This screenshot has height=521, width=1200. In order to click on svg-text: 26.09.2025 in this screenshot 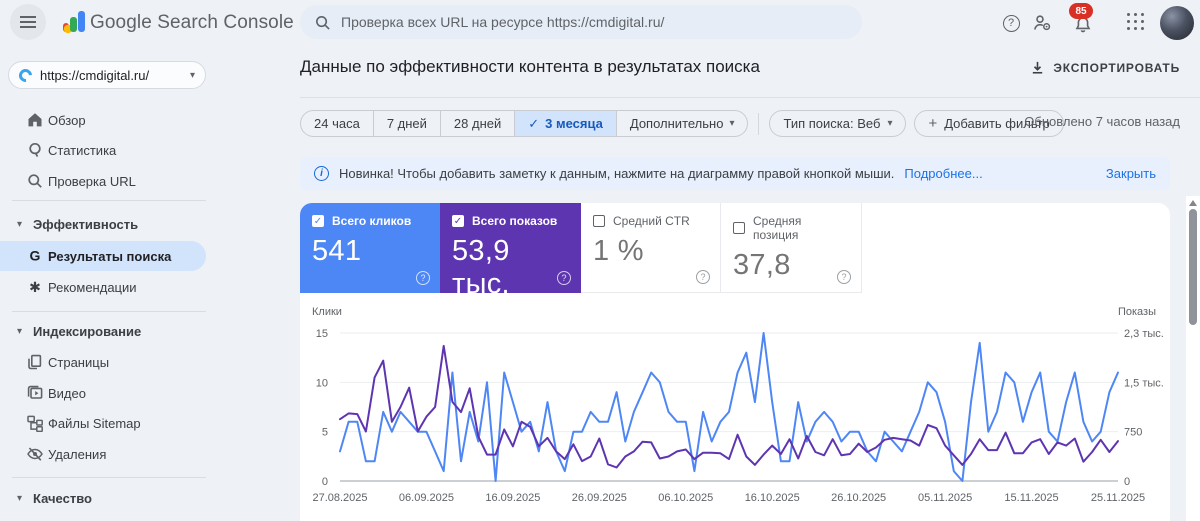, I will do `click(599, 498)`.